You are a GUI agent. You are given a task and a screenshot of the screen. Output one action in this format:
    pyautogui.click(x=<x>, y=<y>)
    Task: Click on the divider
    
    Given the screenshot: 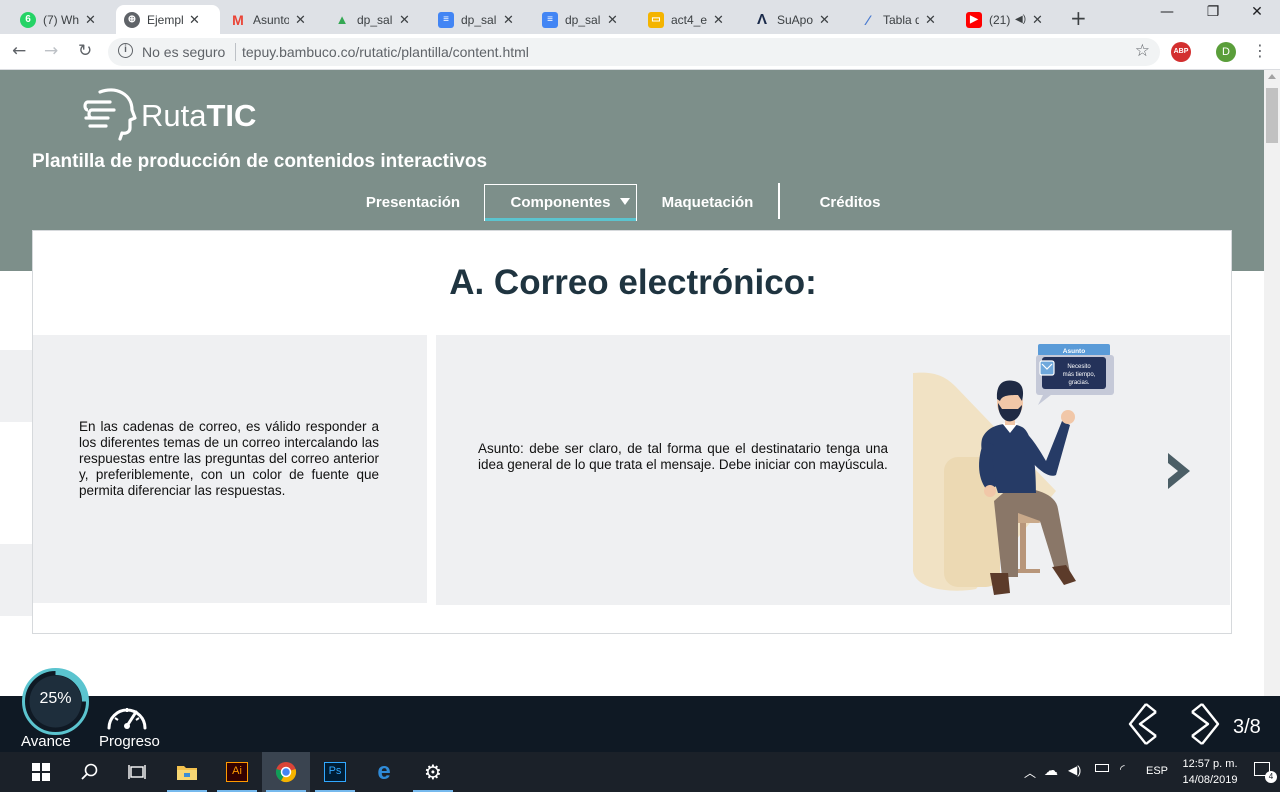 What is the action you would take?
    pyautogui.click(x=235, y=52)
    